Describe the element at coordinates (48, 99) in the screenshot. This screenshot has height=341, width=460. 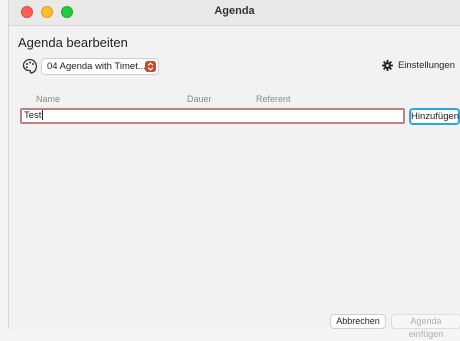
I see `column-header-name: Name` at that location.